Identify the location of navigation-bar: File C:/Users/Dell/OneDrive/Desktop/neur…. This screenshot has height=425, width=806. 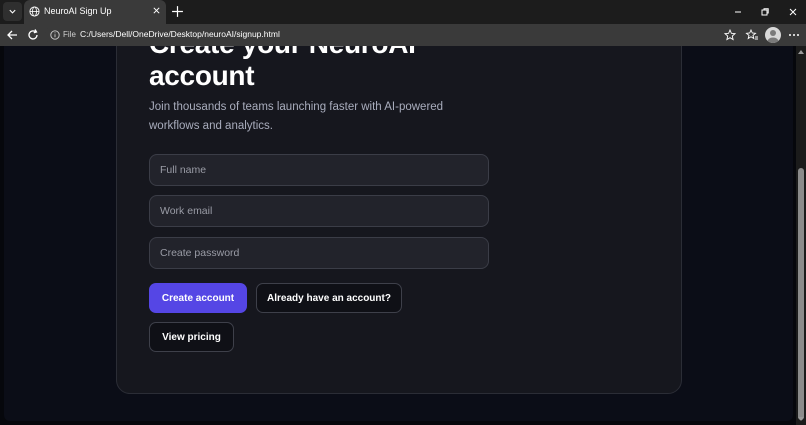
(403, 35).